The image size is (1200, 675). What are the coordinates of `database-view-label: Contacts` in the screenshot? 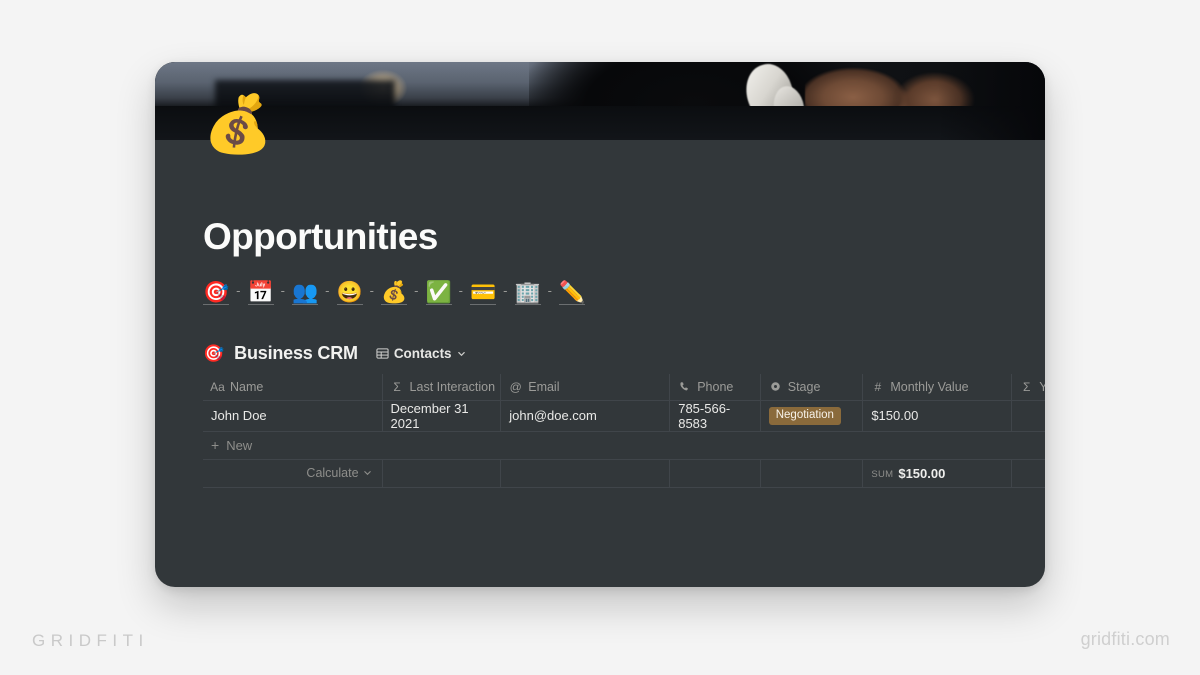 It's located at (422, 353).